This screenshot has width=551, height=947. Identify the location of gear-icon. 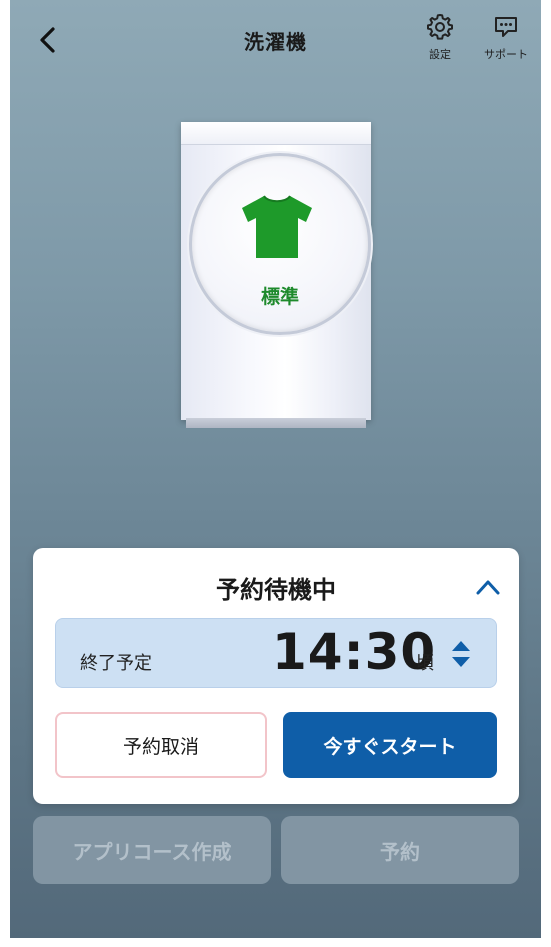
(440, 27).